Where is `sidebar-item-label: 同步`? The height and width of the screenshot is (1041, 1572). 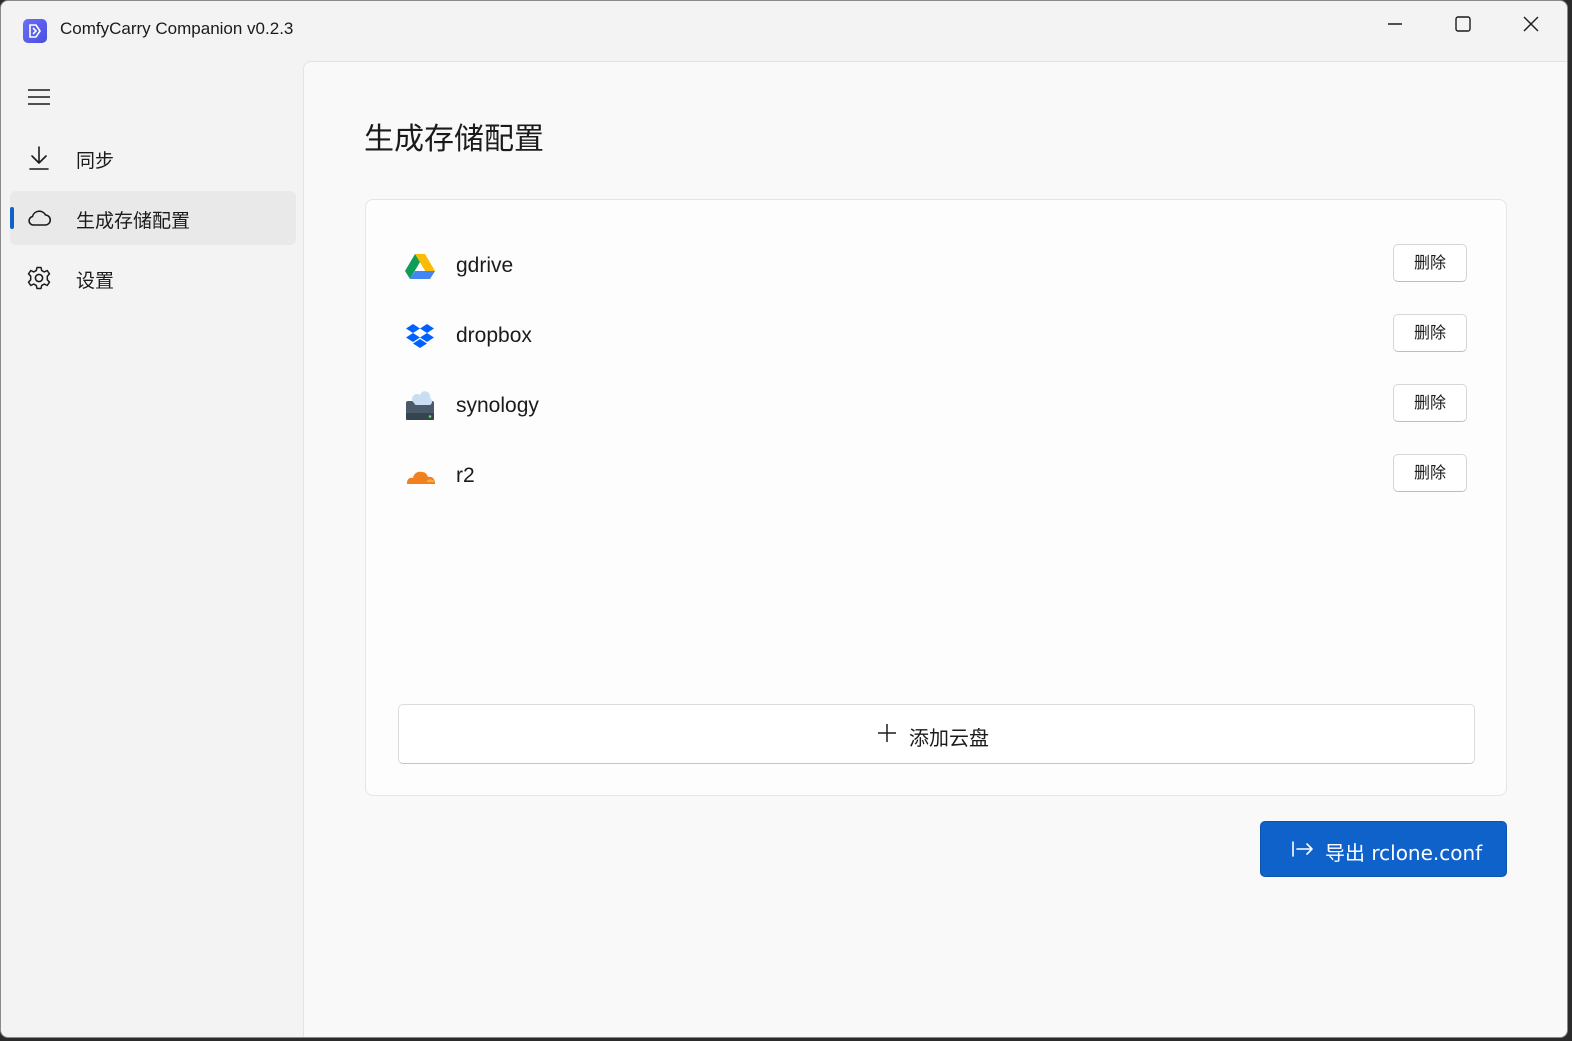 sidebar-item-label: 同步 is located at coordinates (95, 161).